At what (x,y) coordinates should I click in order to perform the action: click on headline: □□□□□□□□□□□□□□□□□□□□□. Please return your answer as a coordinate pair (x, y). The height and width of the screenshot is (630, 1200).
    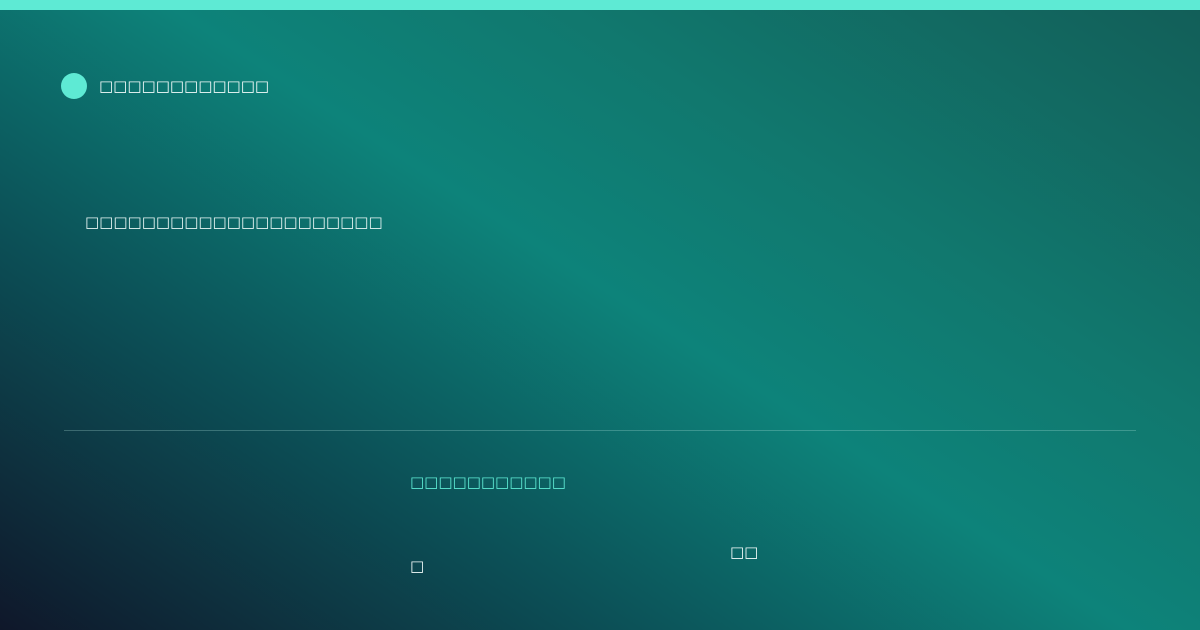
    Looking at the image, I should click on (234, 222).